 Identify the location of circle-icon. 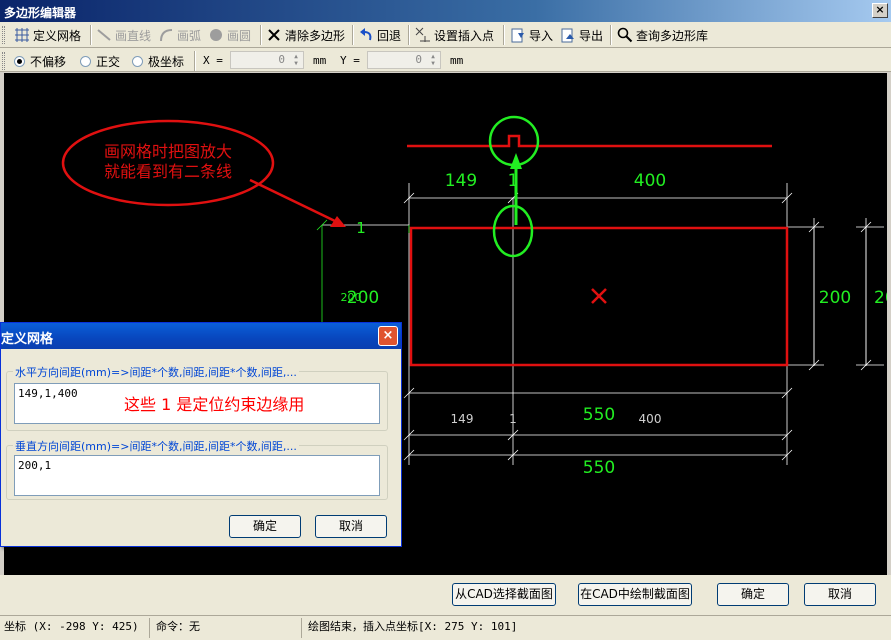
(216, 35).